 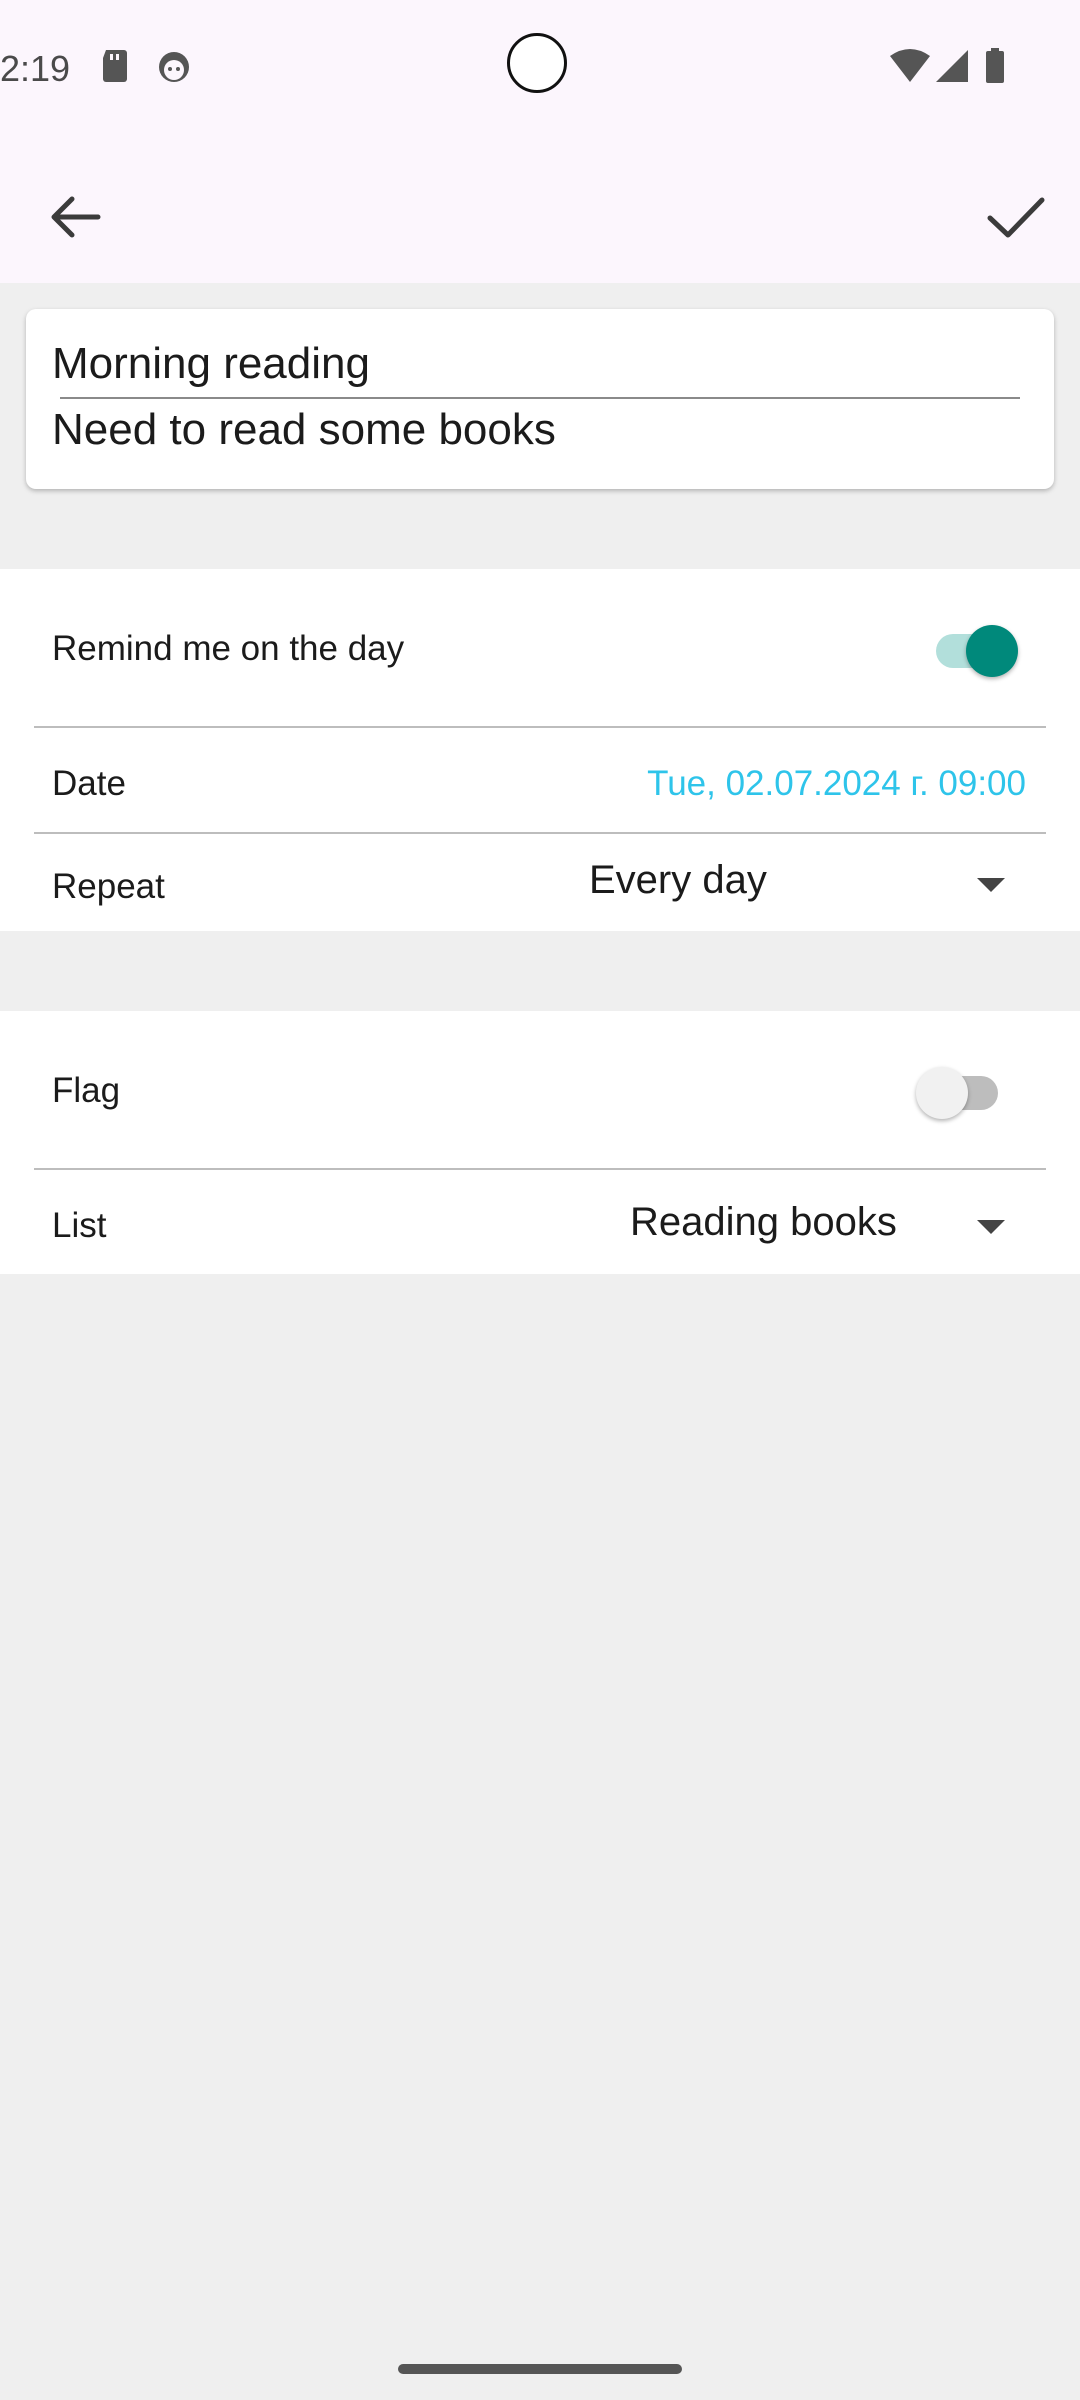 What do you see at coordinates (540, 780) in the screenshot?
I see `date-row: Date Tue, 02.07.2024 г. 09:00` at bounding box center [540, 780].